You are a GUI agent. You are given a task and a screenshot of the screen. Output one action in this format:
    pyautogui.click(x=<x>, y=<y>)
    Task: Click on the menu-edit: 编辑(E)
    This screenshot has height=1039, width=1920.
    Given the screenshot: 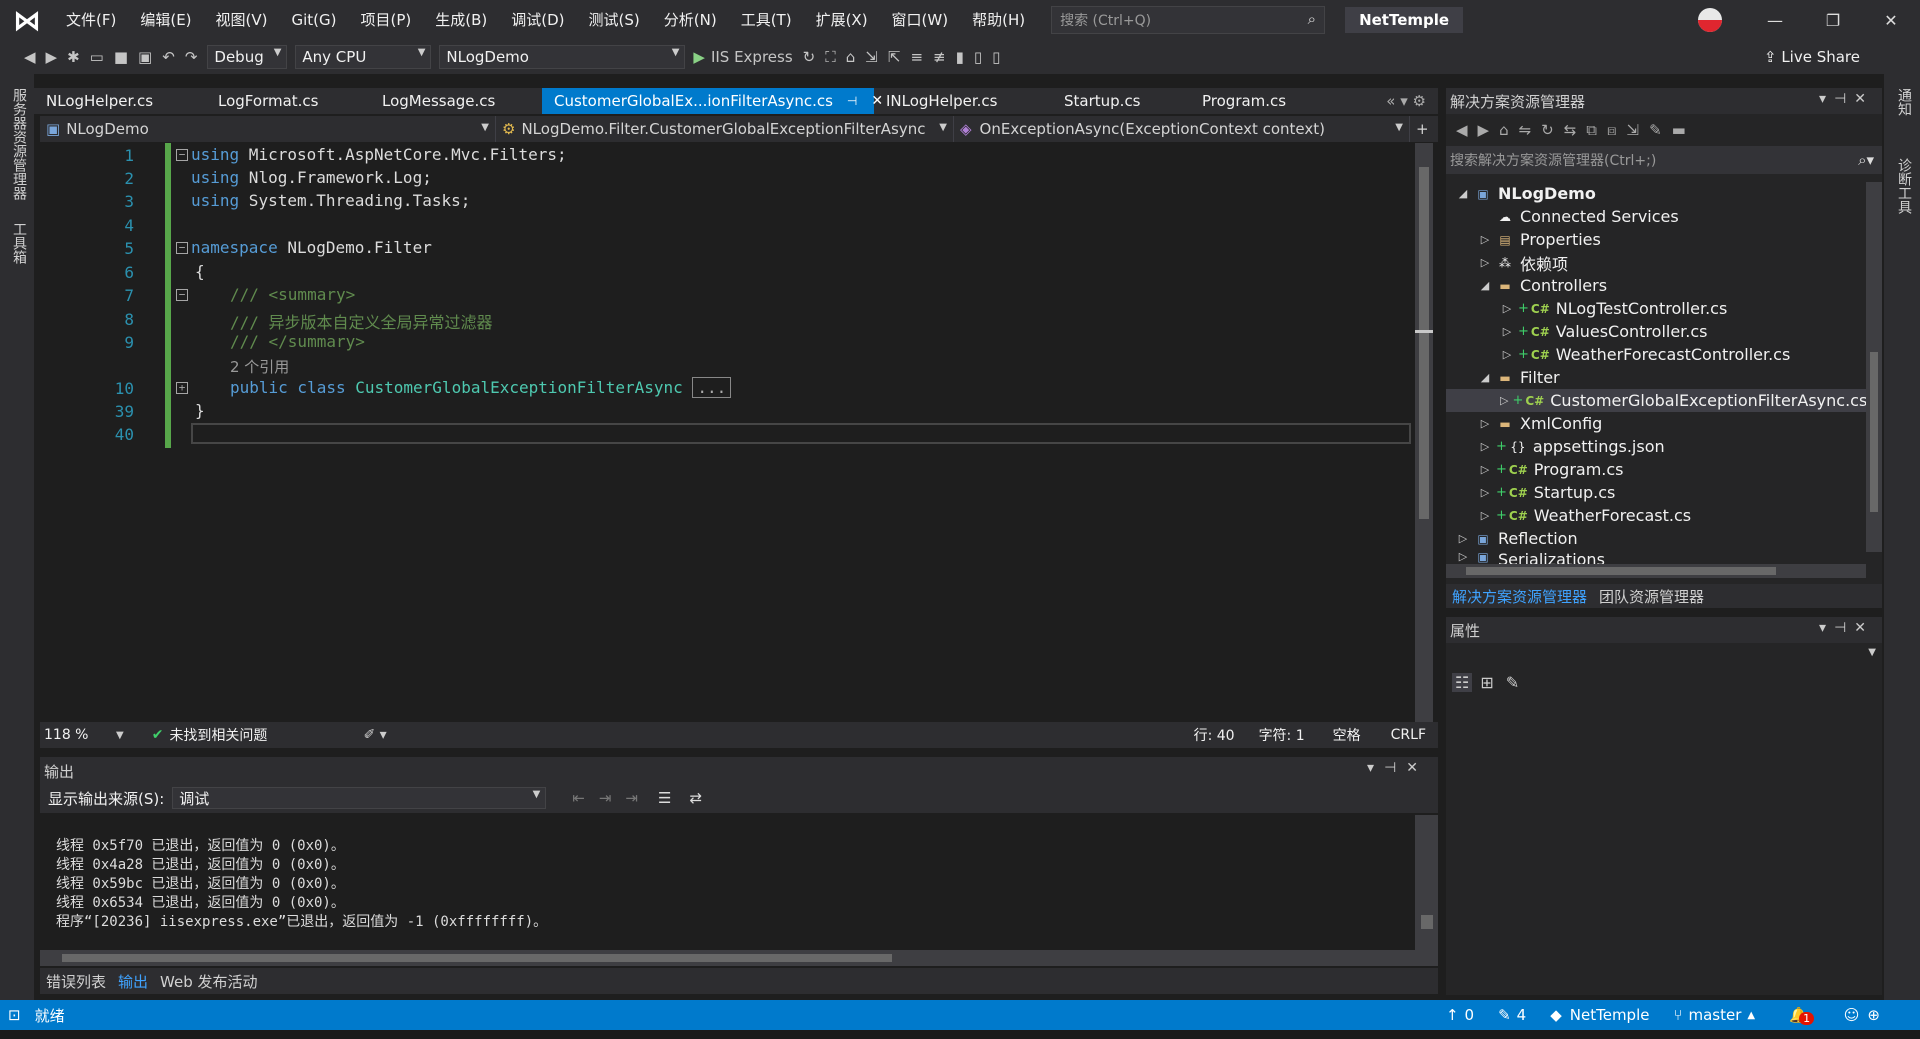 What is the action you would take?
    pyautogui.click(x=165, y=20)
    